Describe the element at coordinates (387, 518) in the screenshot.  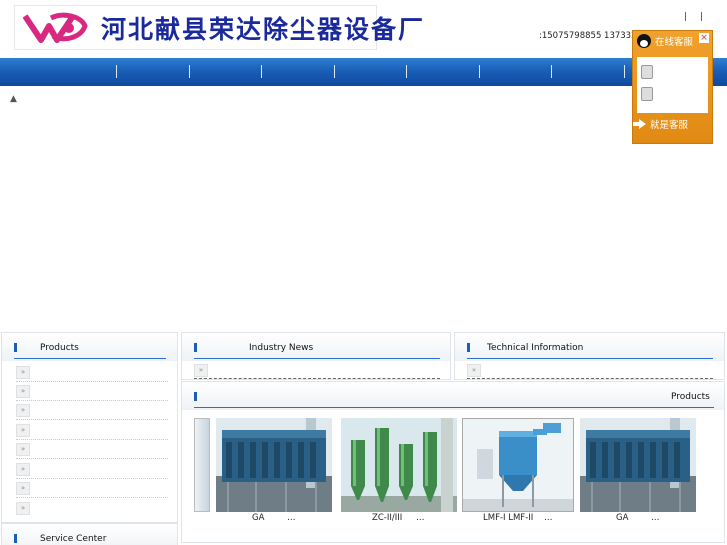
I see `product-caption: ZC-II/III` at that location.